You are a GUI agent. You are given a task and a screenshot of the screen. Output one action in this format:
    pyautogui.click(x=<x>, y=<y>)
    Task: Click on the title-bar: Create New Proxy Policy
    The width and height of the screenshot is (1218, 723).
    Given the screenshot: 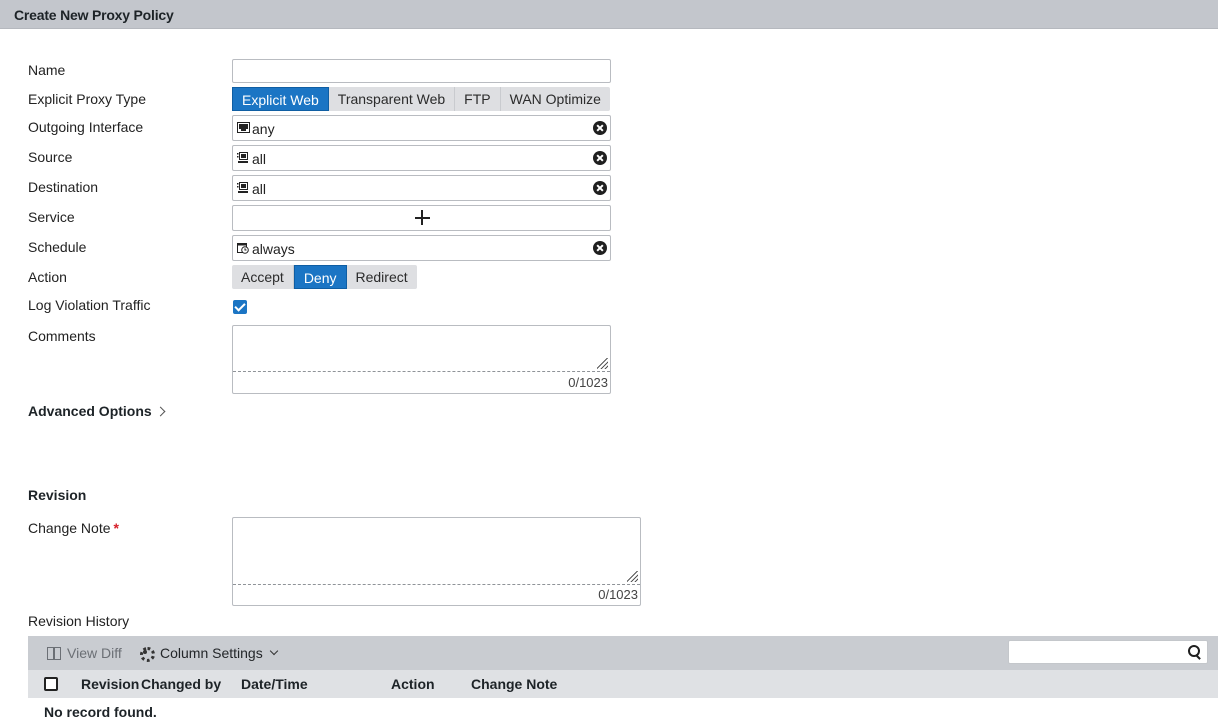 What is the action you would take?
    pyautogui.click(x=609, y=14)
    